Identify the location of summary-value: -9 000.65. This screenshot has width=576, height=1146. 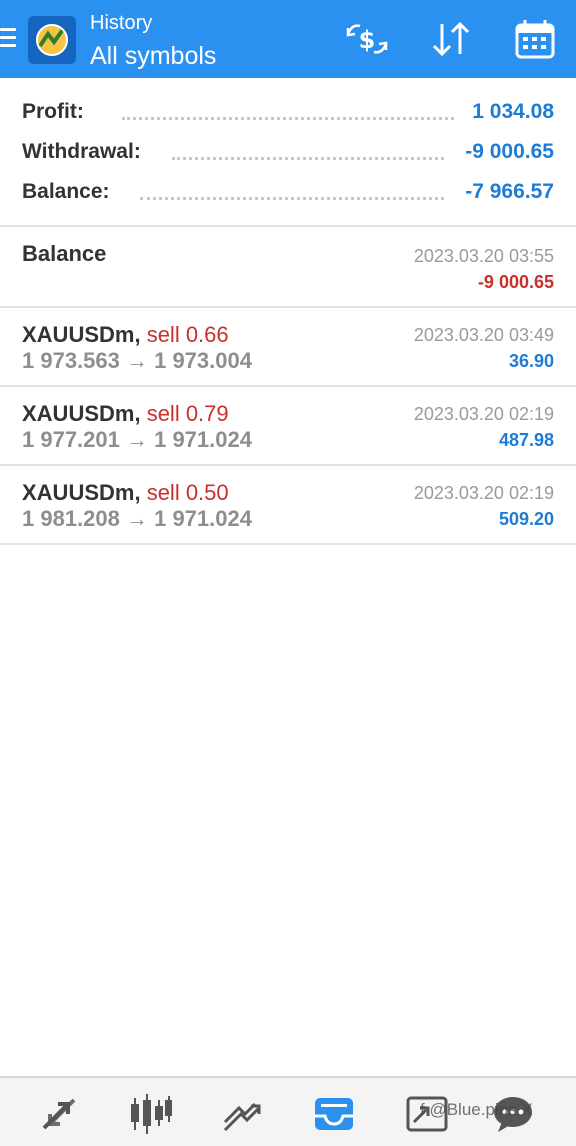
(504, 152).